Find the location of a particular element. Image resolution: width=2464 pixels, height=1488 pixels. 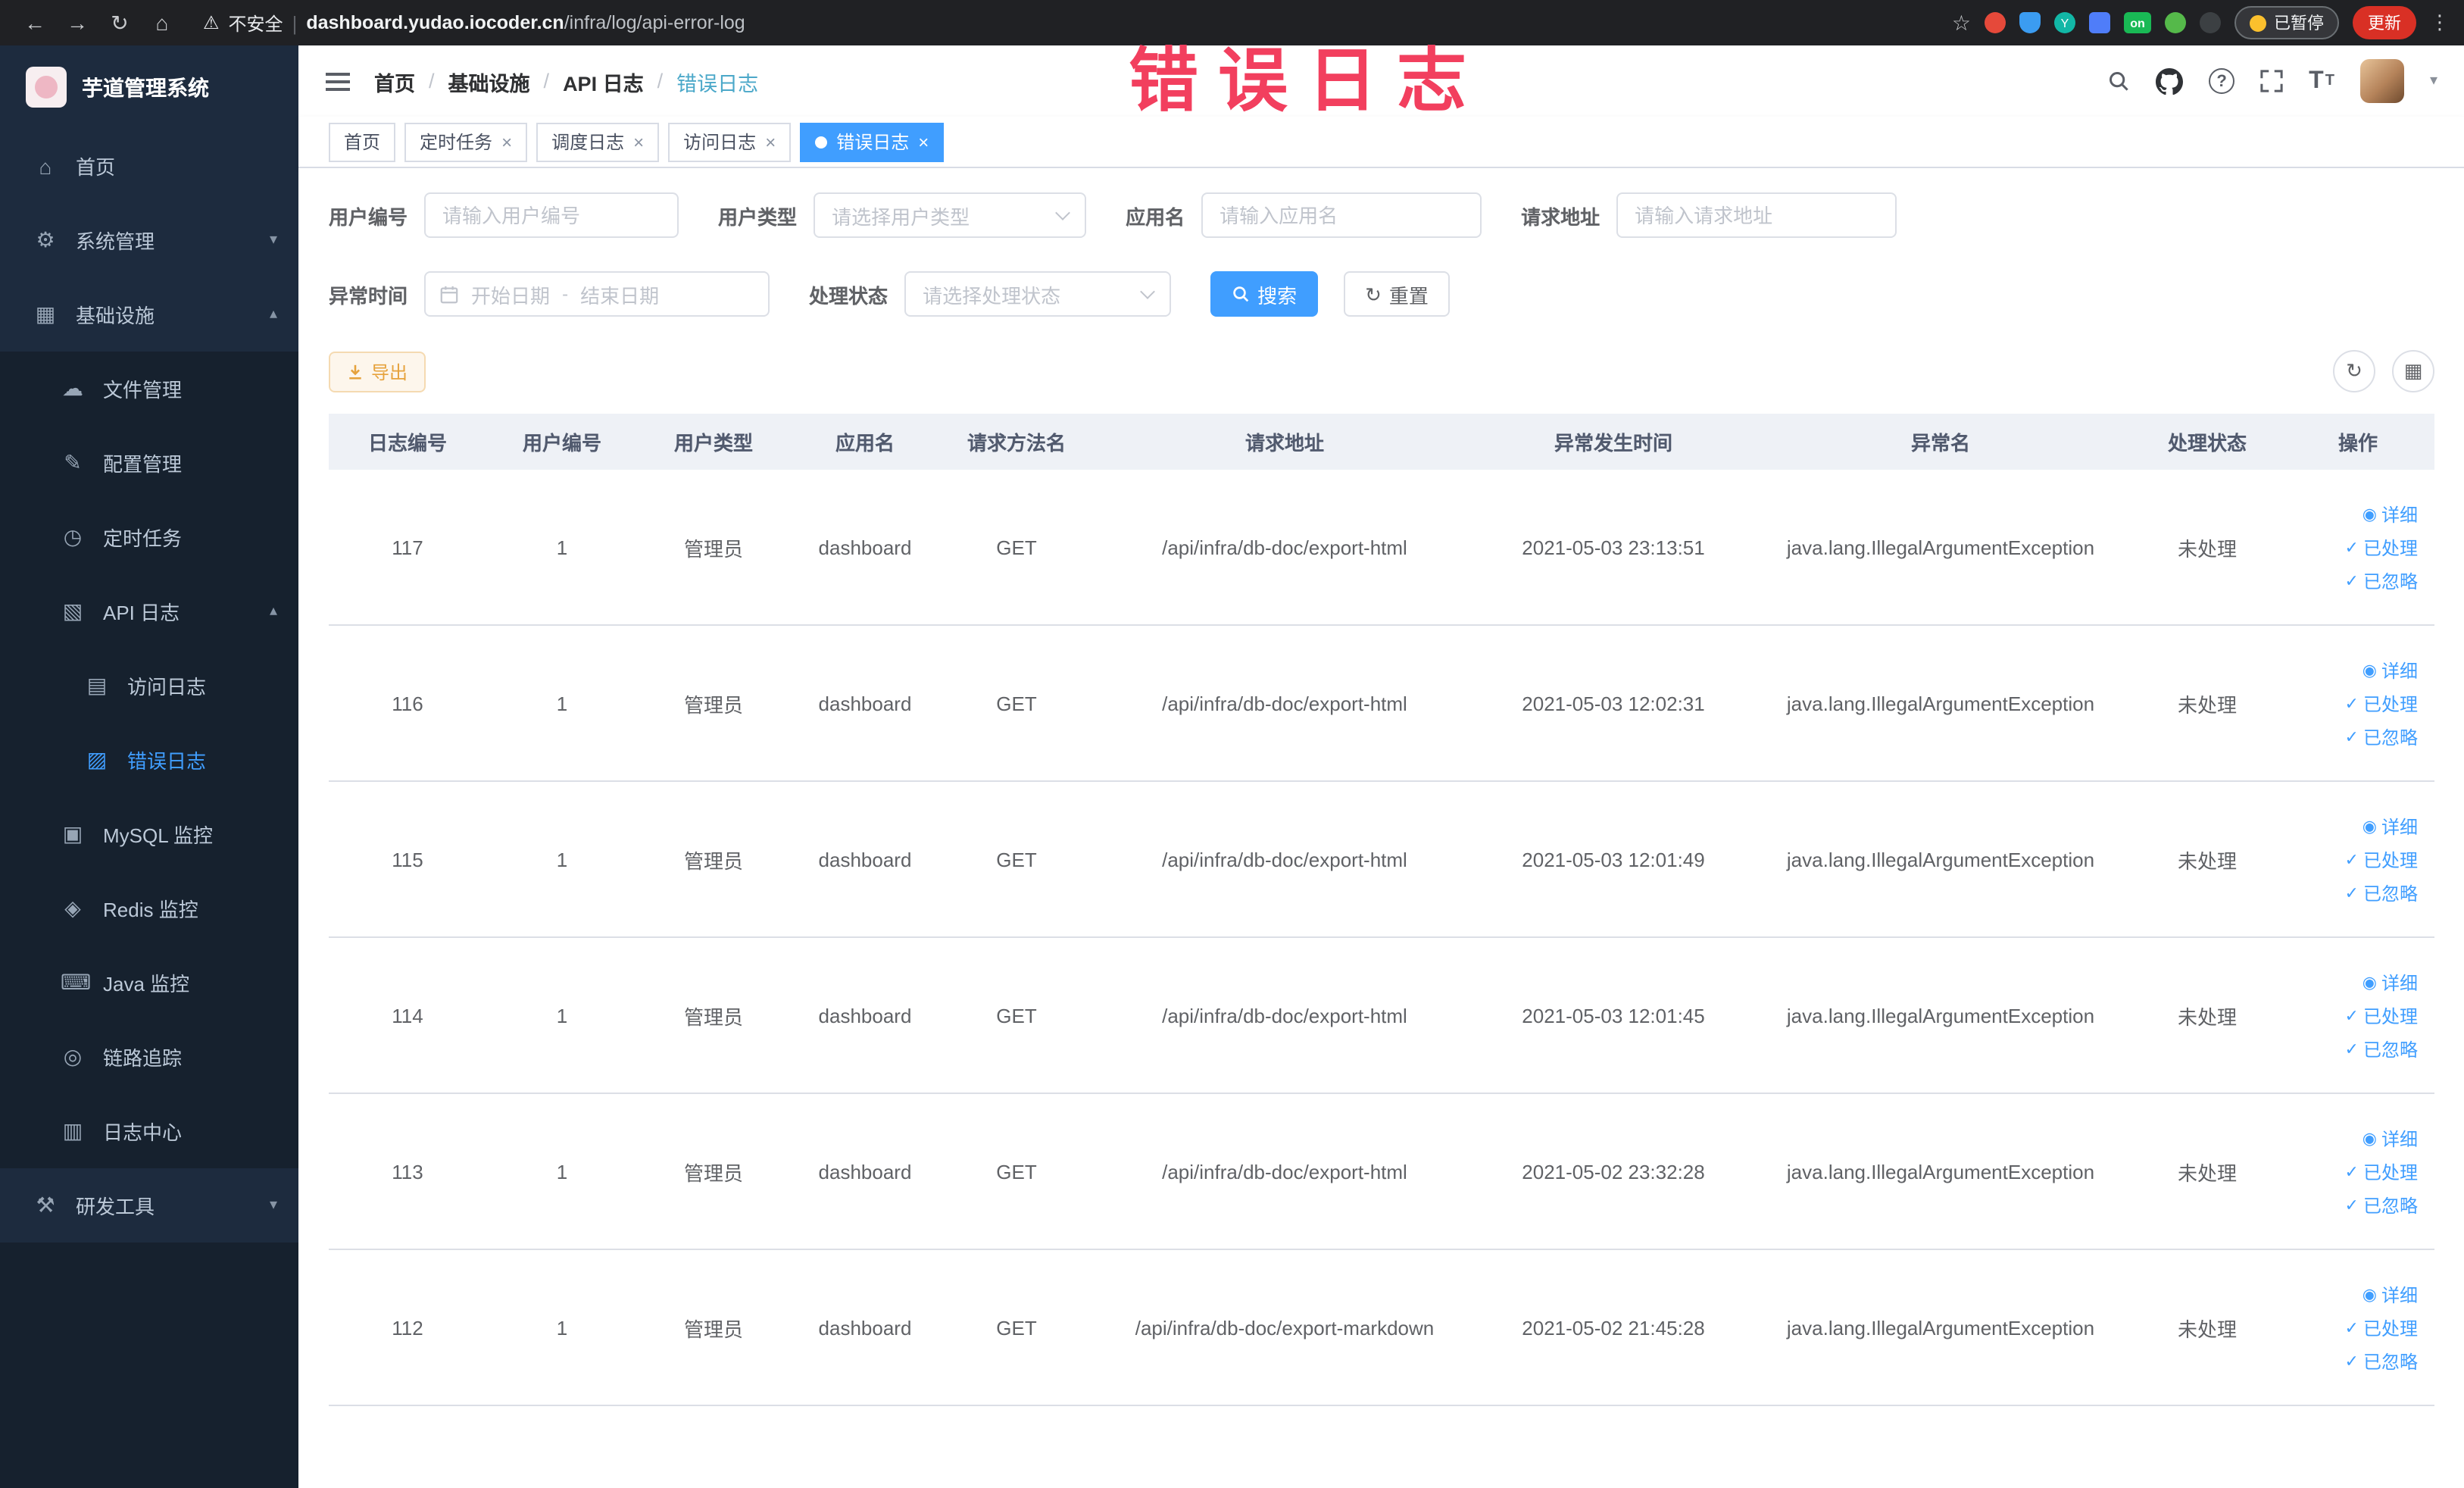

sidebar-item-redis-monitor: ◈ Redis 监控 is located at coordinates (149, 908).